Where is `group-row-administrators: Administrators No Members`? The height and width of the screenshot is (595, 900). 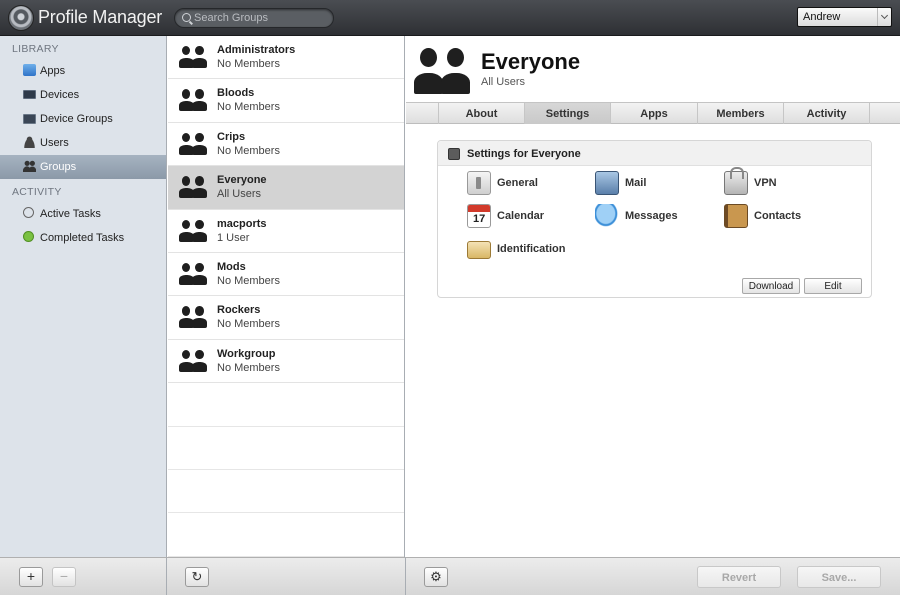
group-row-administrators: Administrators No Members is located at coordinates (286, 58).